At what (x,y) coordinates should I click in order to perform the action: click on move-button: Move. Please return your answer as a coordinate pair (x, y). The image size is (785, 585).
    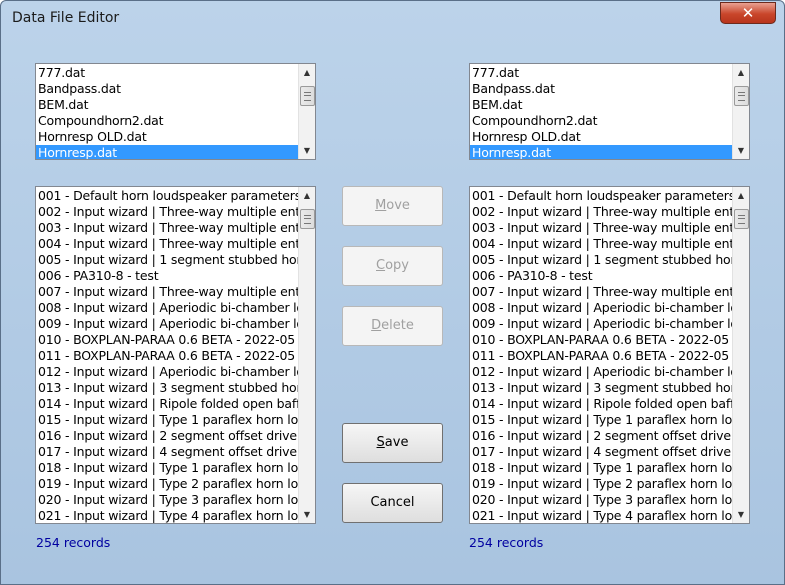
    Looking at the image, I should click on (392, 206).